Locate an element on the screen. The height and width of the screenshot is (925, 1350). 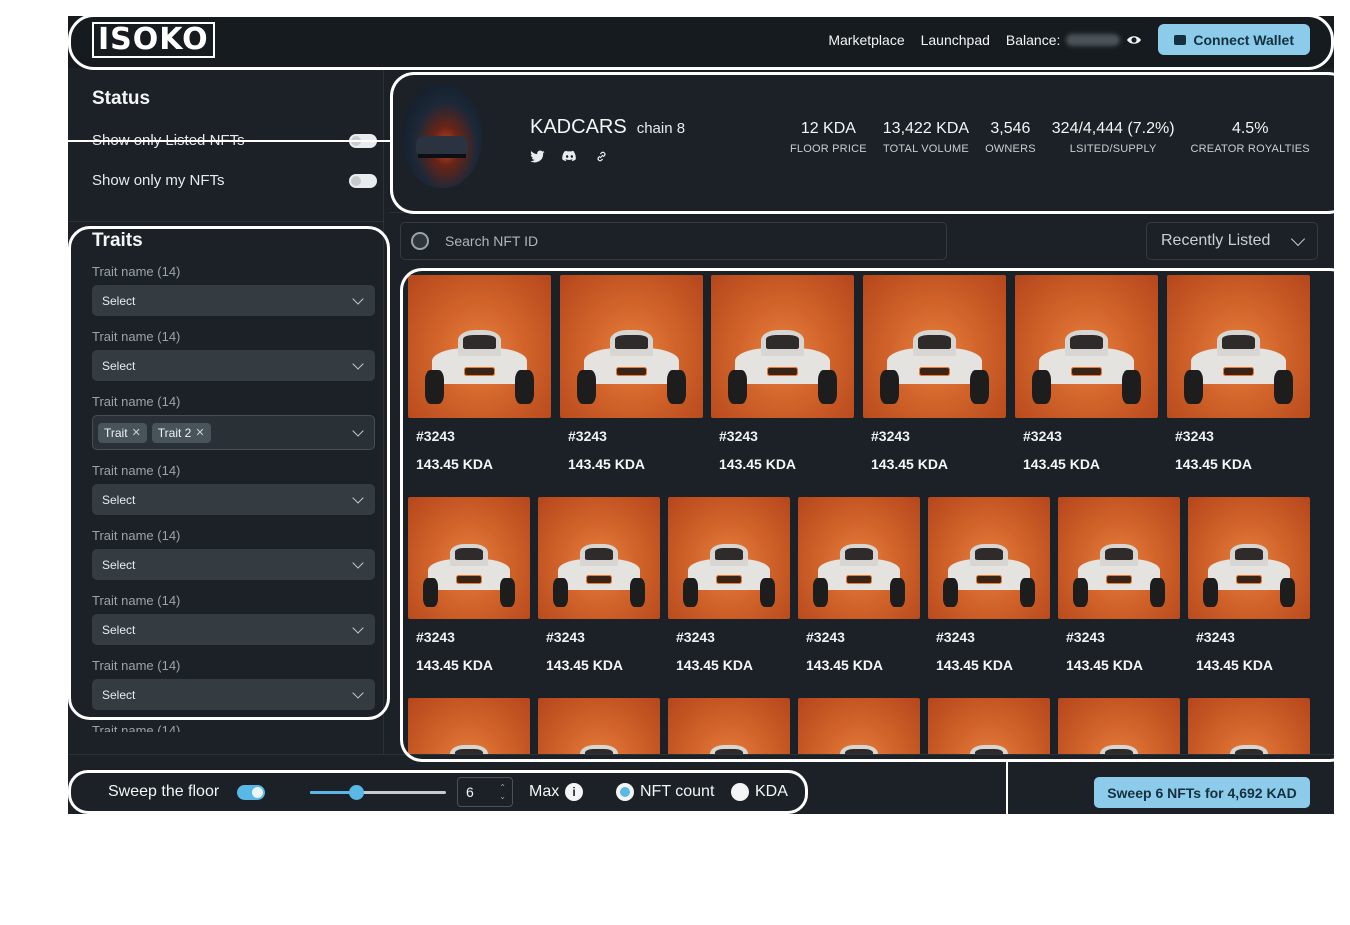
trait-select: Trait ✕ Trait 2 ✕ is located at coordinates (233, 432).